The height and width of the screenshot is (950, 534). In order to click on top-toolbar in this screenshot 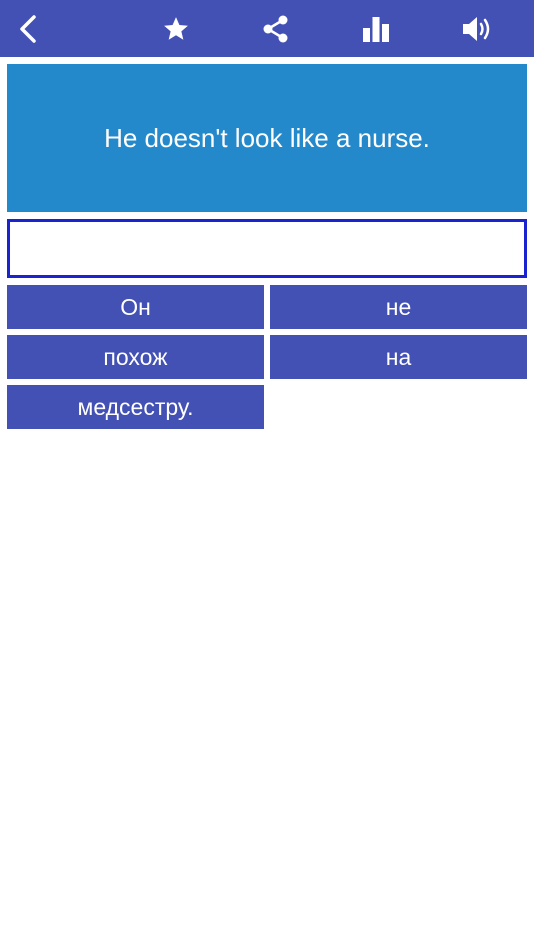, I will do `click(267, 28)`.